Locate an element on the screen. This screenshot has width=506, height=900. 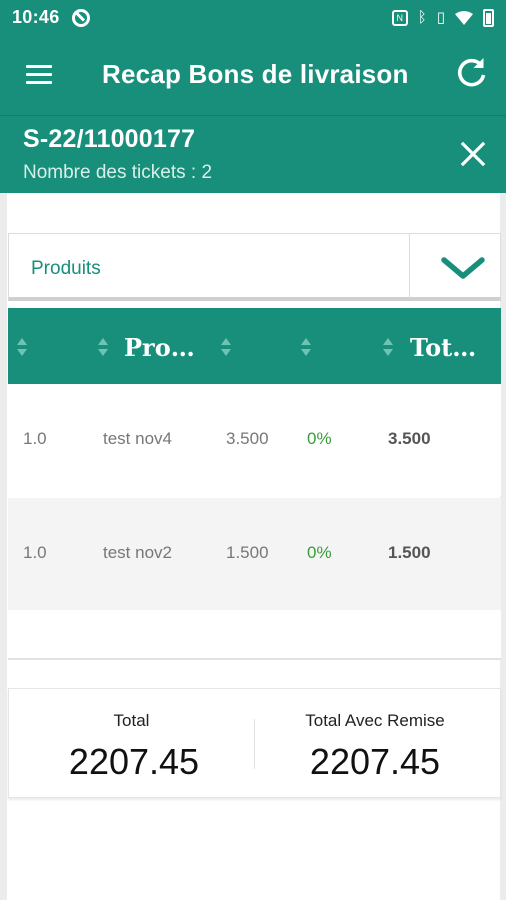
total-discount-value: 2207.45 is located at coordinates (375, 761).